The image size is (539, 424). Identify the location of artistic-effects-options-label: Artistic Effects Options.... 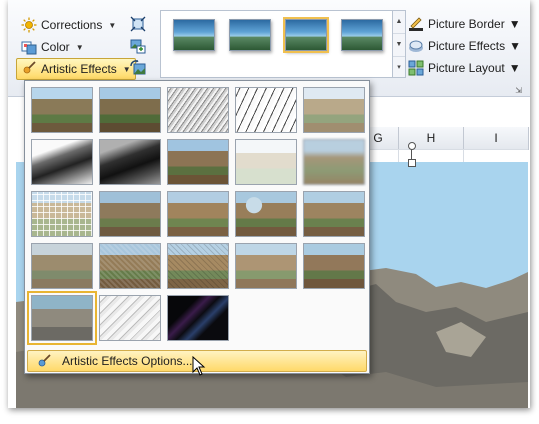
(127, 361).